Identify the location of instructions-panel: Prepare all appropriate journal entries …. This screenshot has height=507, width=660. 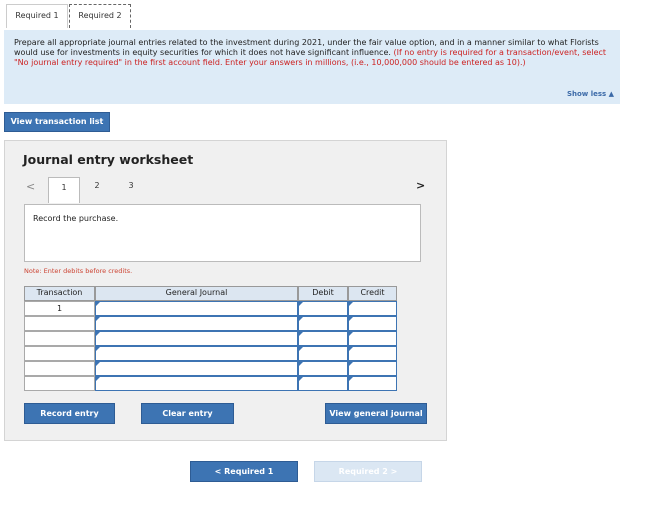
(312, 67).